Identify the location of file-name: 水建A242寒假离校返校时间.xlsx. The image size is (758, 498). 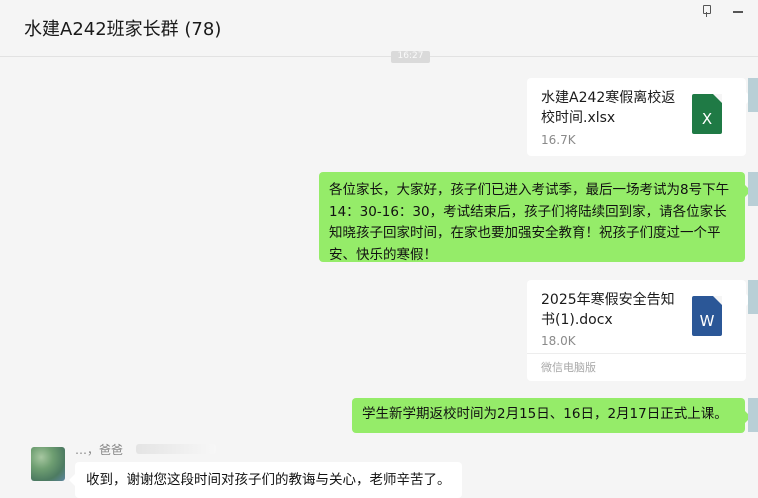
(608, 108).